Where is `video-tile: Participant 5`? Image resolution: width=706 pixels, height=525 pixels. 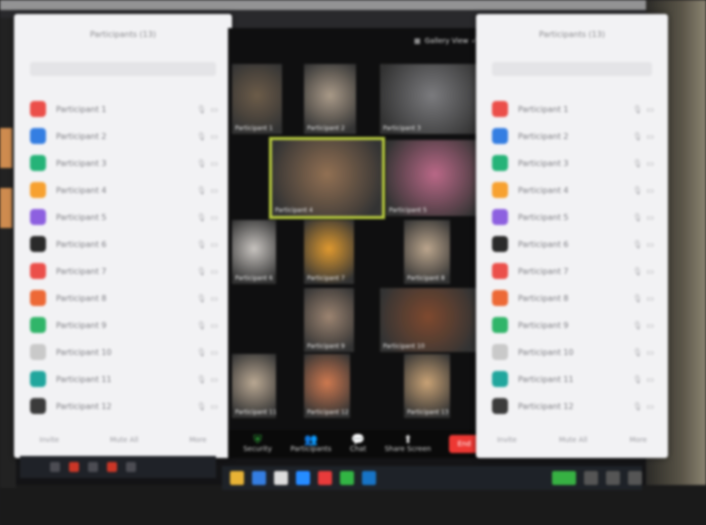
video-tile: Participant 5 is located at coordinates (435, 178).